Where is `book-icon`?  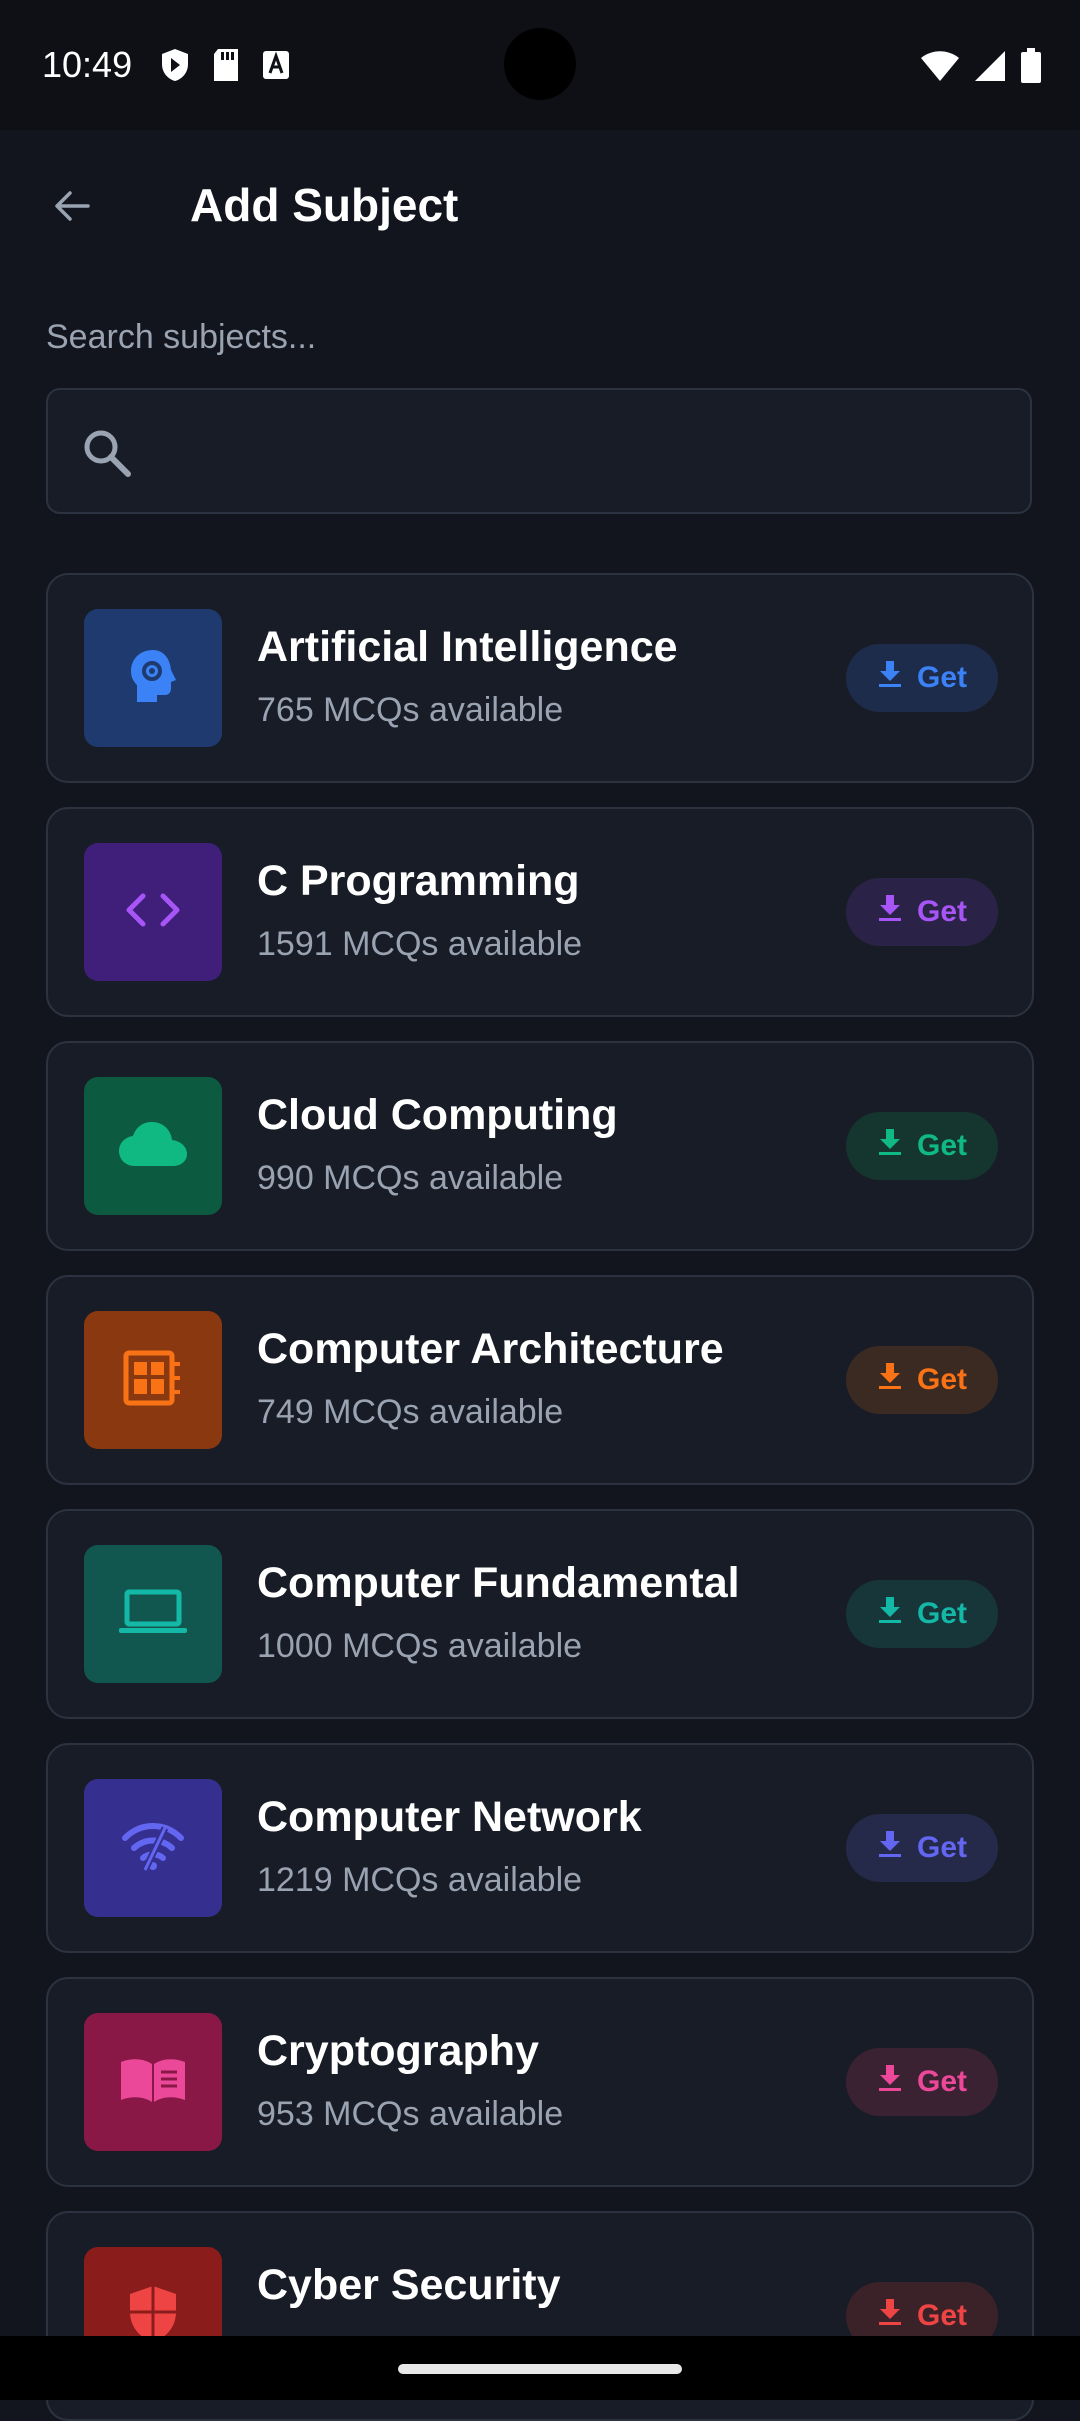 book-icon is located at coordinates (153, 2082).